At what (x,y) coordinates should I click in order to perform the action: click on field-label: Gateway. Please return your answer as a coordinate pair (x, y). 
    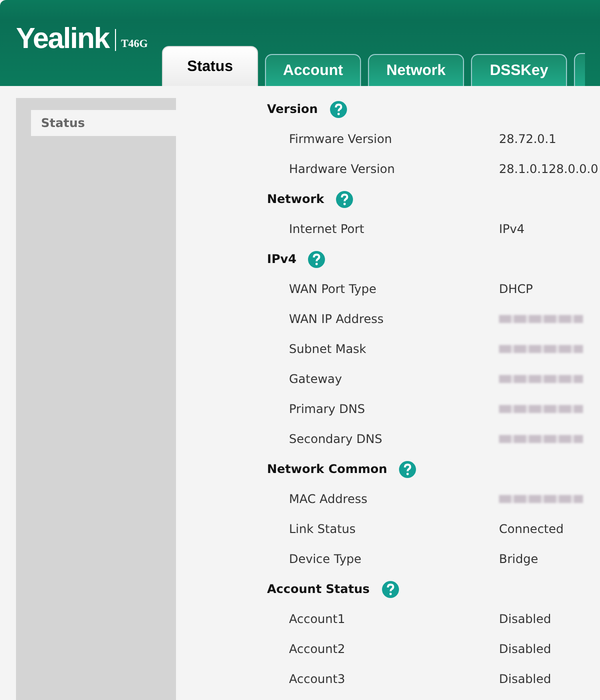
    Looking at the image, I should click on (316, 379).